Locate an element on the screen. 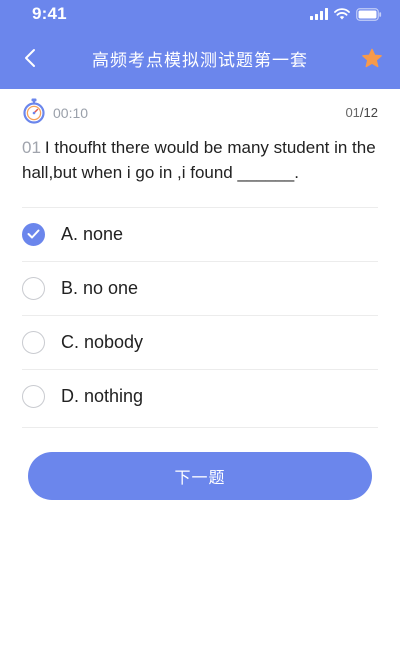 The height and width of the screenshot is (660, 400). option-b-label: B. no one is located at coordinates (100, 287).